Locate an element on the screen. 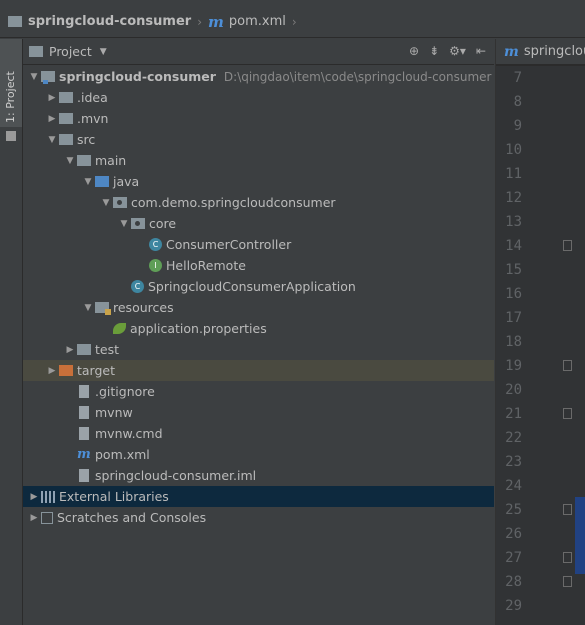 The width and height of the screenshot is (585, 625). tree-item-label: java is located at coordinates (126, 181).